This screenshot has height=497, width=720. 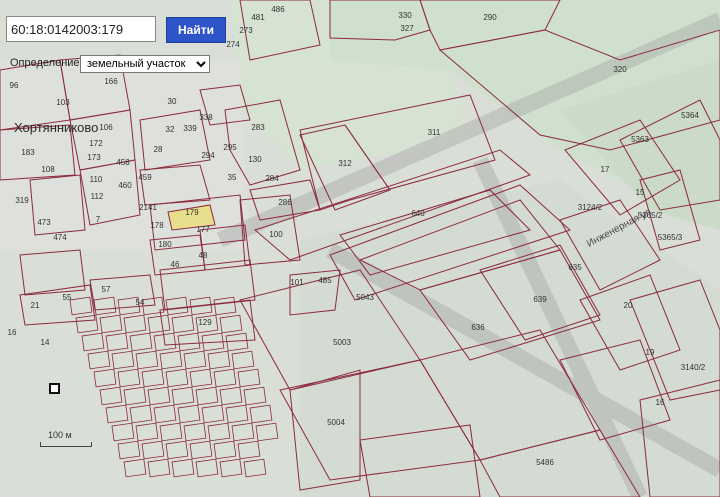 What do you see at coordinates (140, 302) in the screenshot?
I see `plot-number-label: 54` at bounding box center [140, 302].